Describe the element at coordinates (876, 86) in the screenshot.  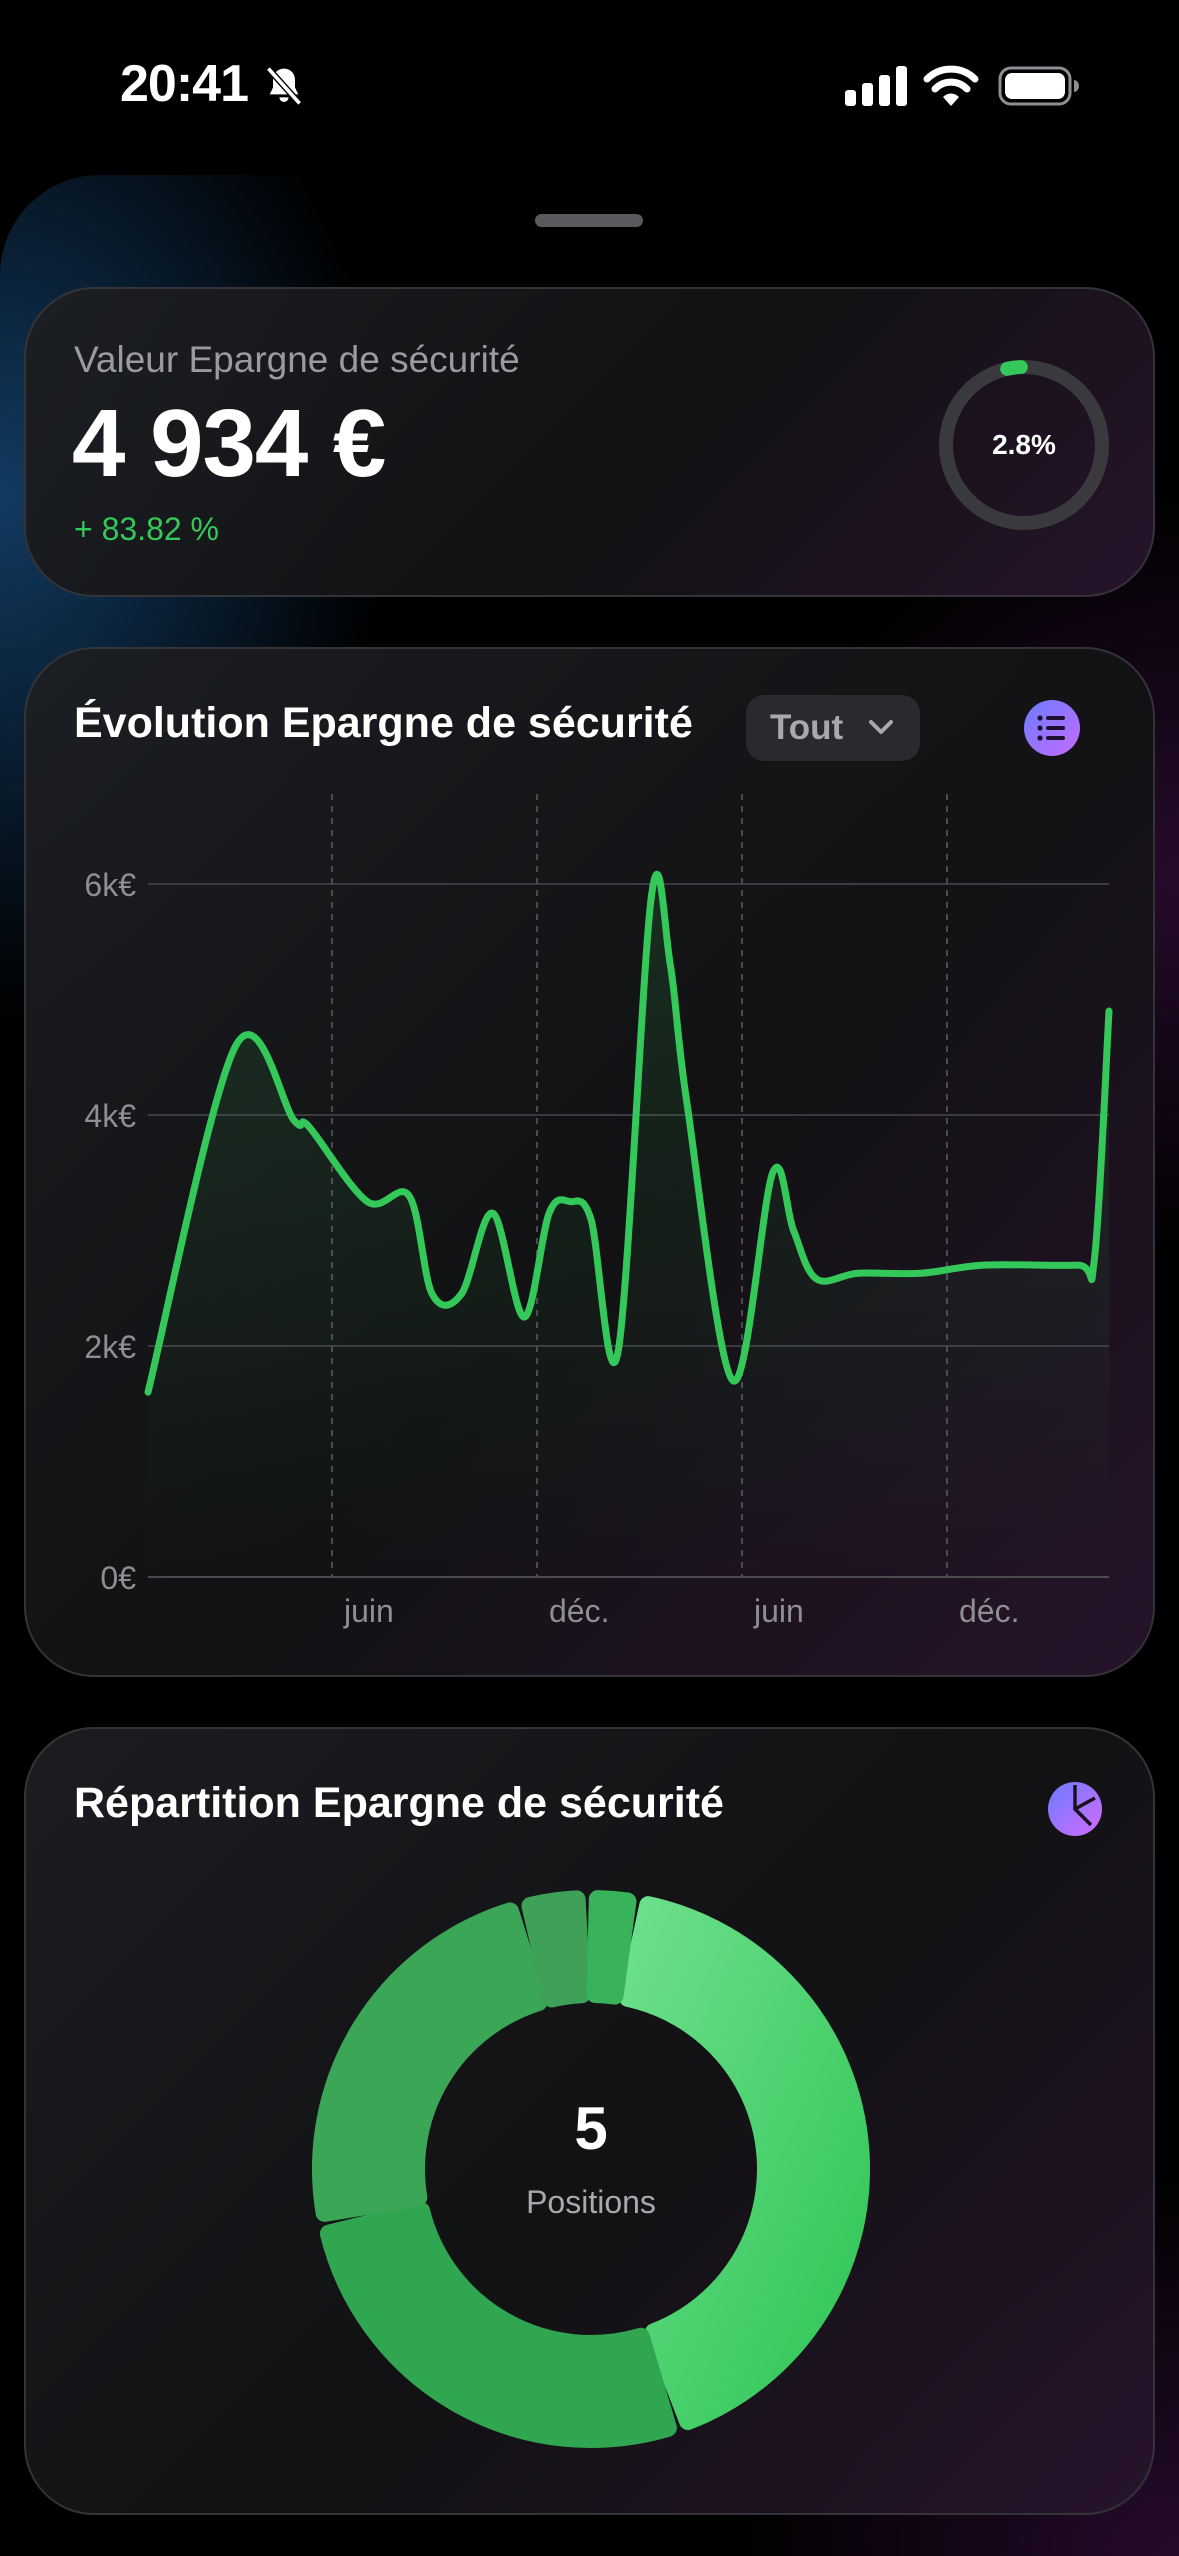
I see `cellular-signal-icon` at that location.